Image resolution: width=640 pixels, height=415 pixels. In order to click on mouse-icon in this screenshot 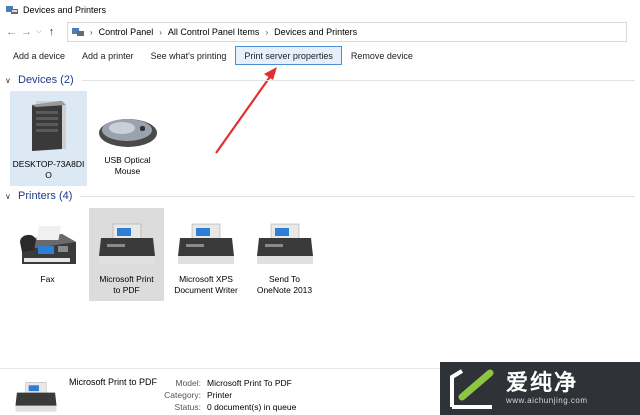, I will do `click(128, 133)`.